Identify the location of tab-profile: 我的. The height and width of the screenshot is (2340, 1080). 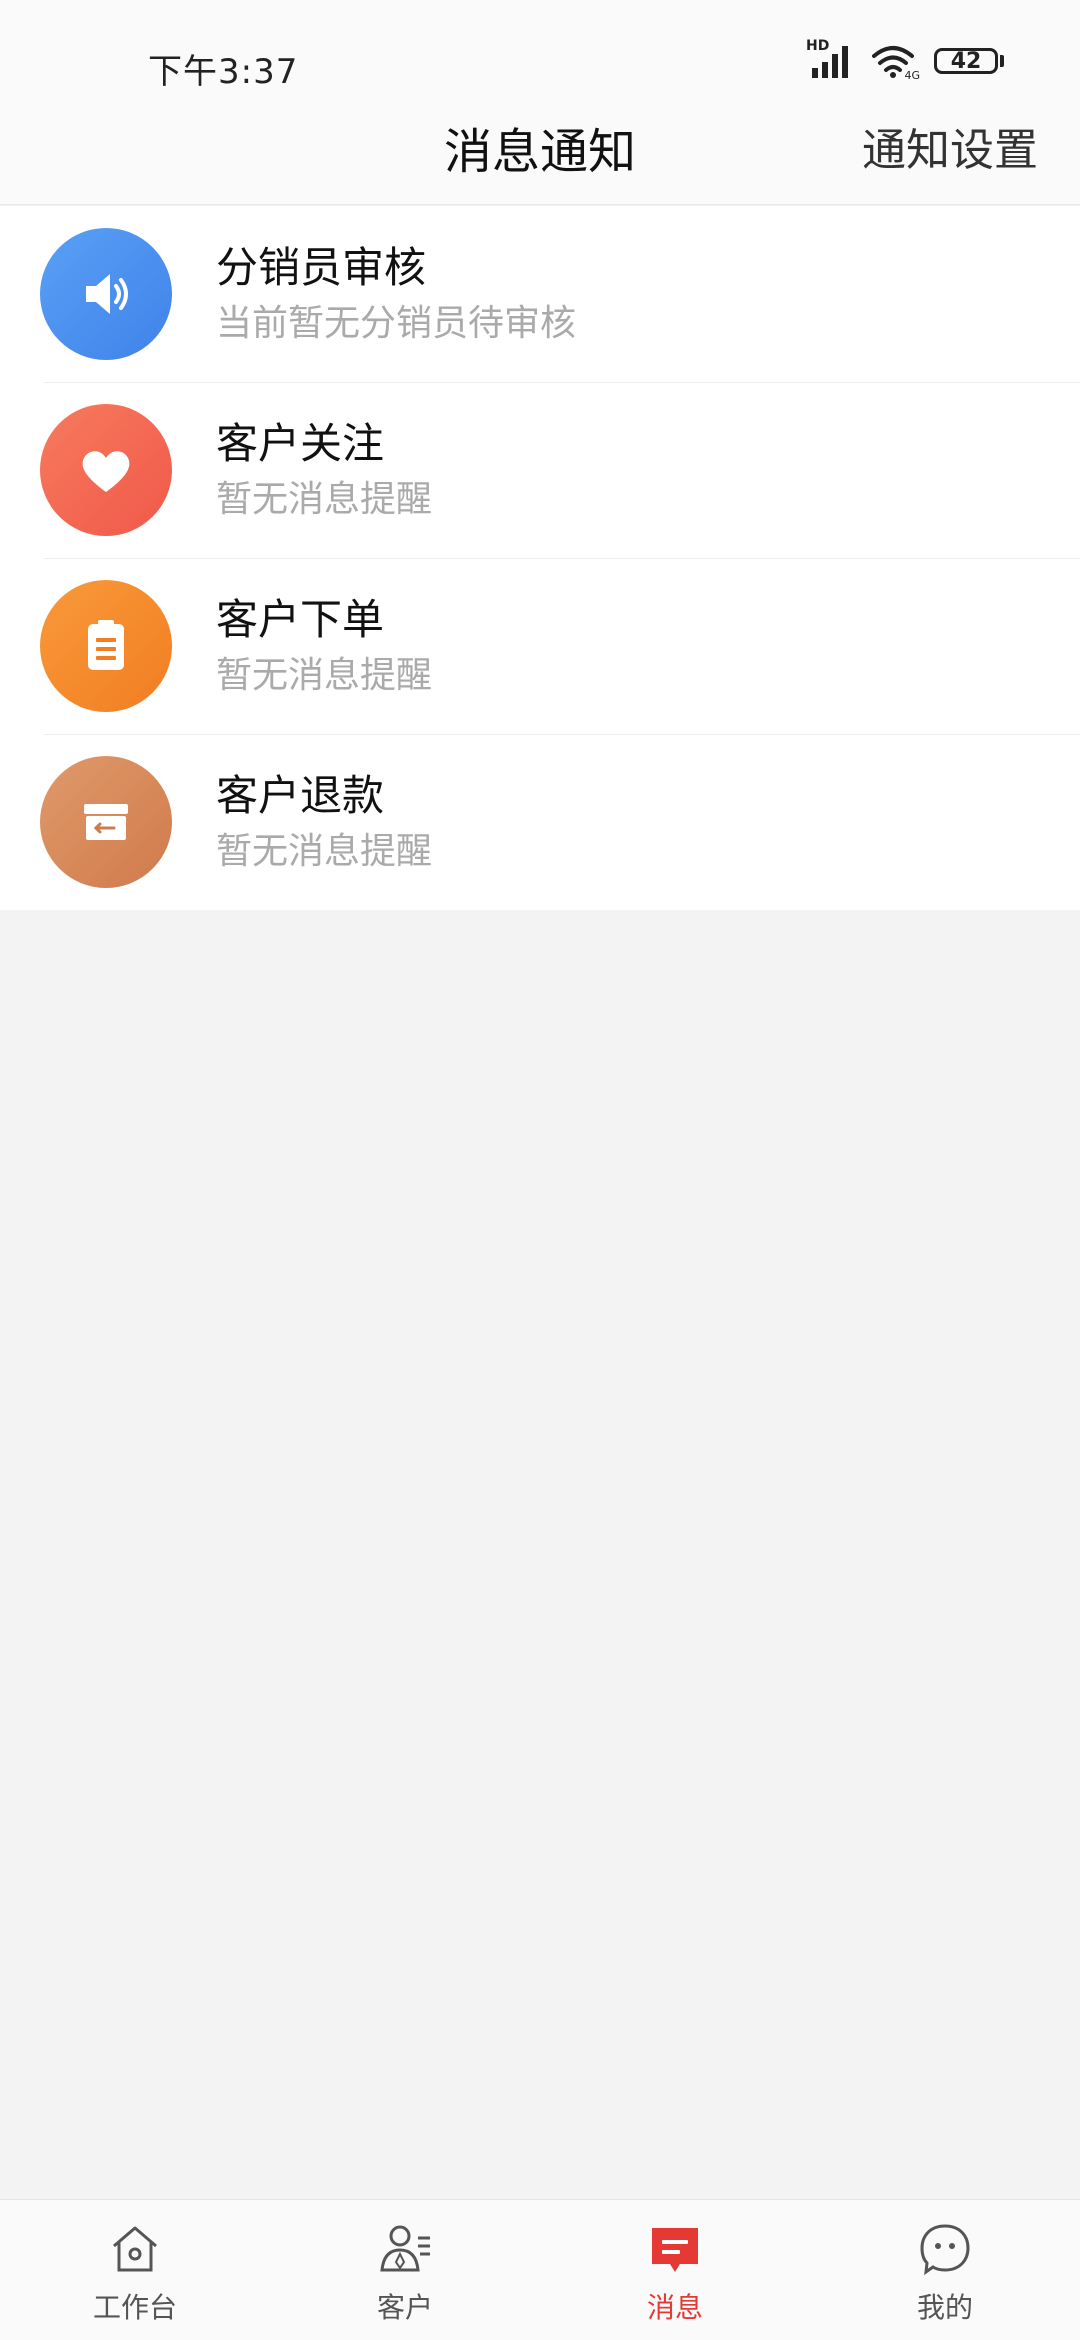
(945, 2270).